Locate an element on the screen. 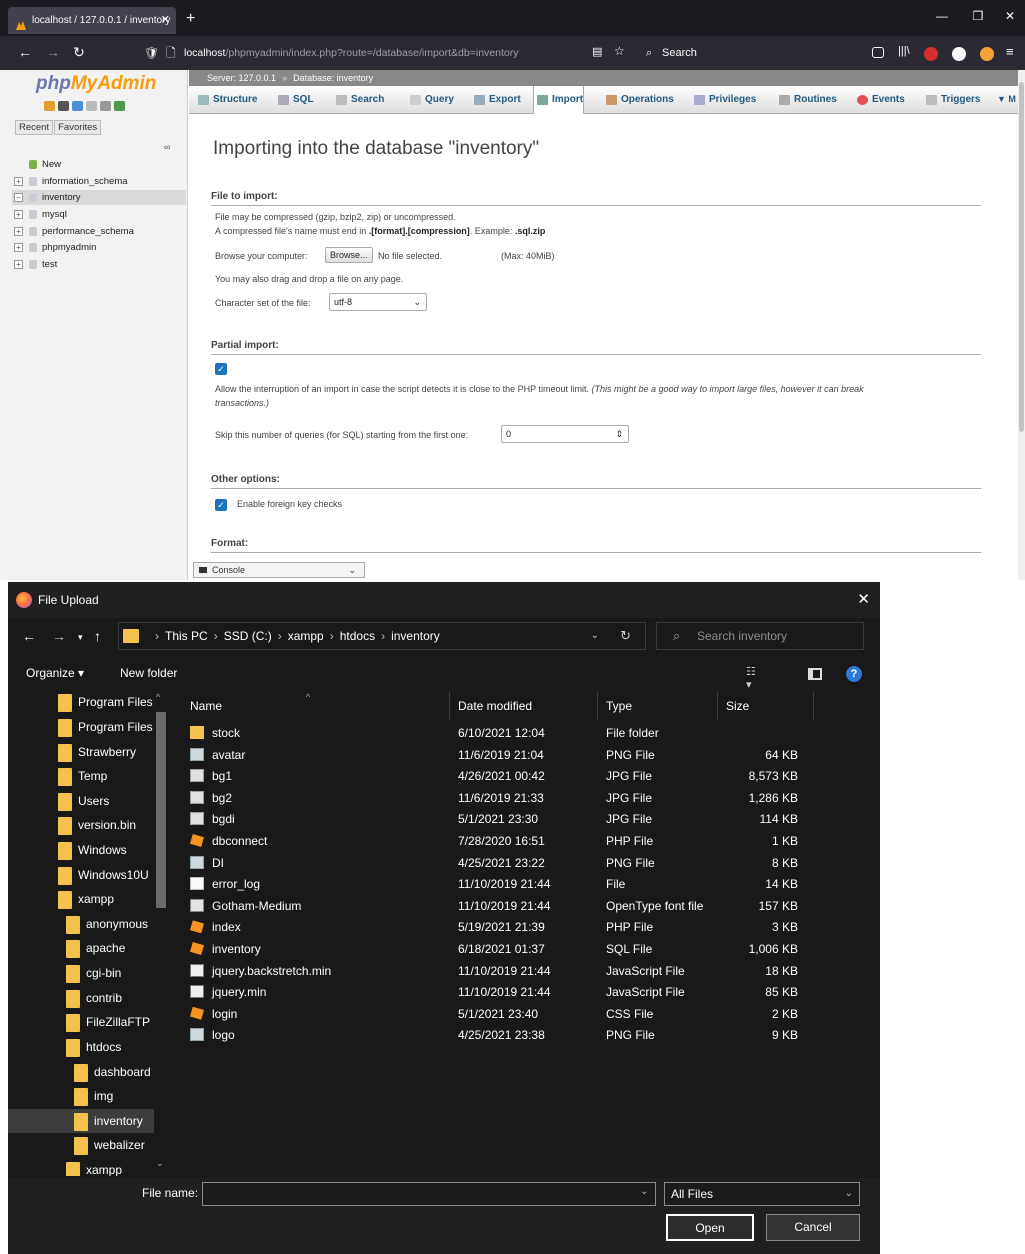 The height and width of the screenshot is (1254, 1025). reload-nav-icon is located at coordinates (119, 106).